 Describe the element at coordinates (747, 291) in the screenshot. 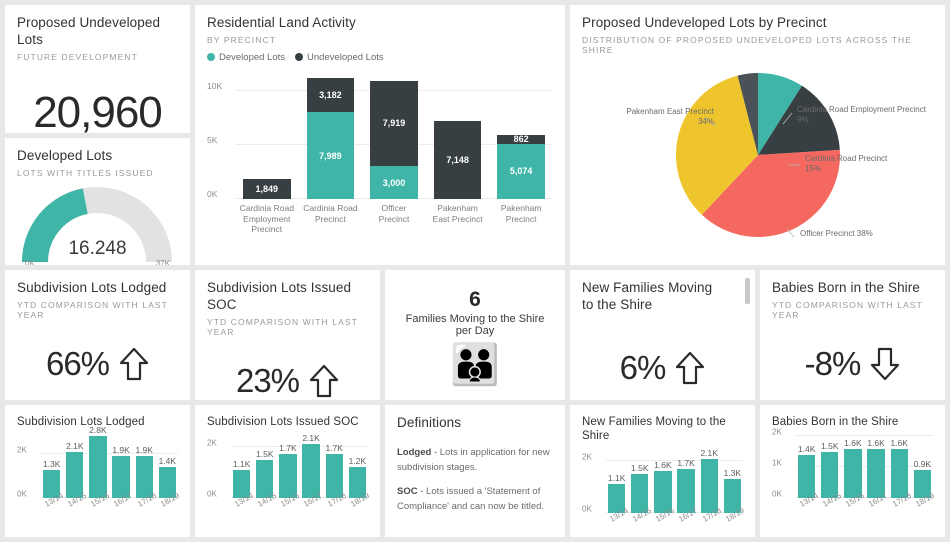

I see `card-scrollbar` at that location.